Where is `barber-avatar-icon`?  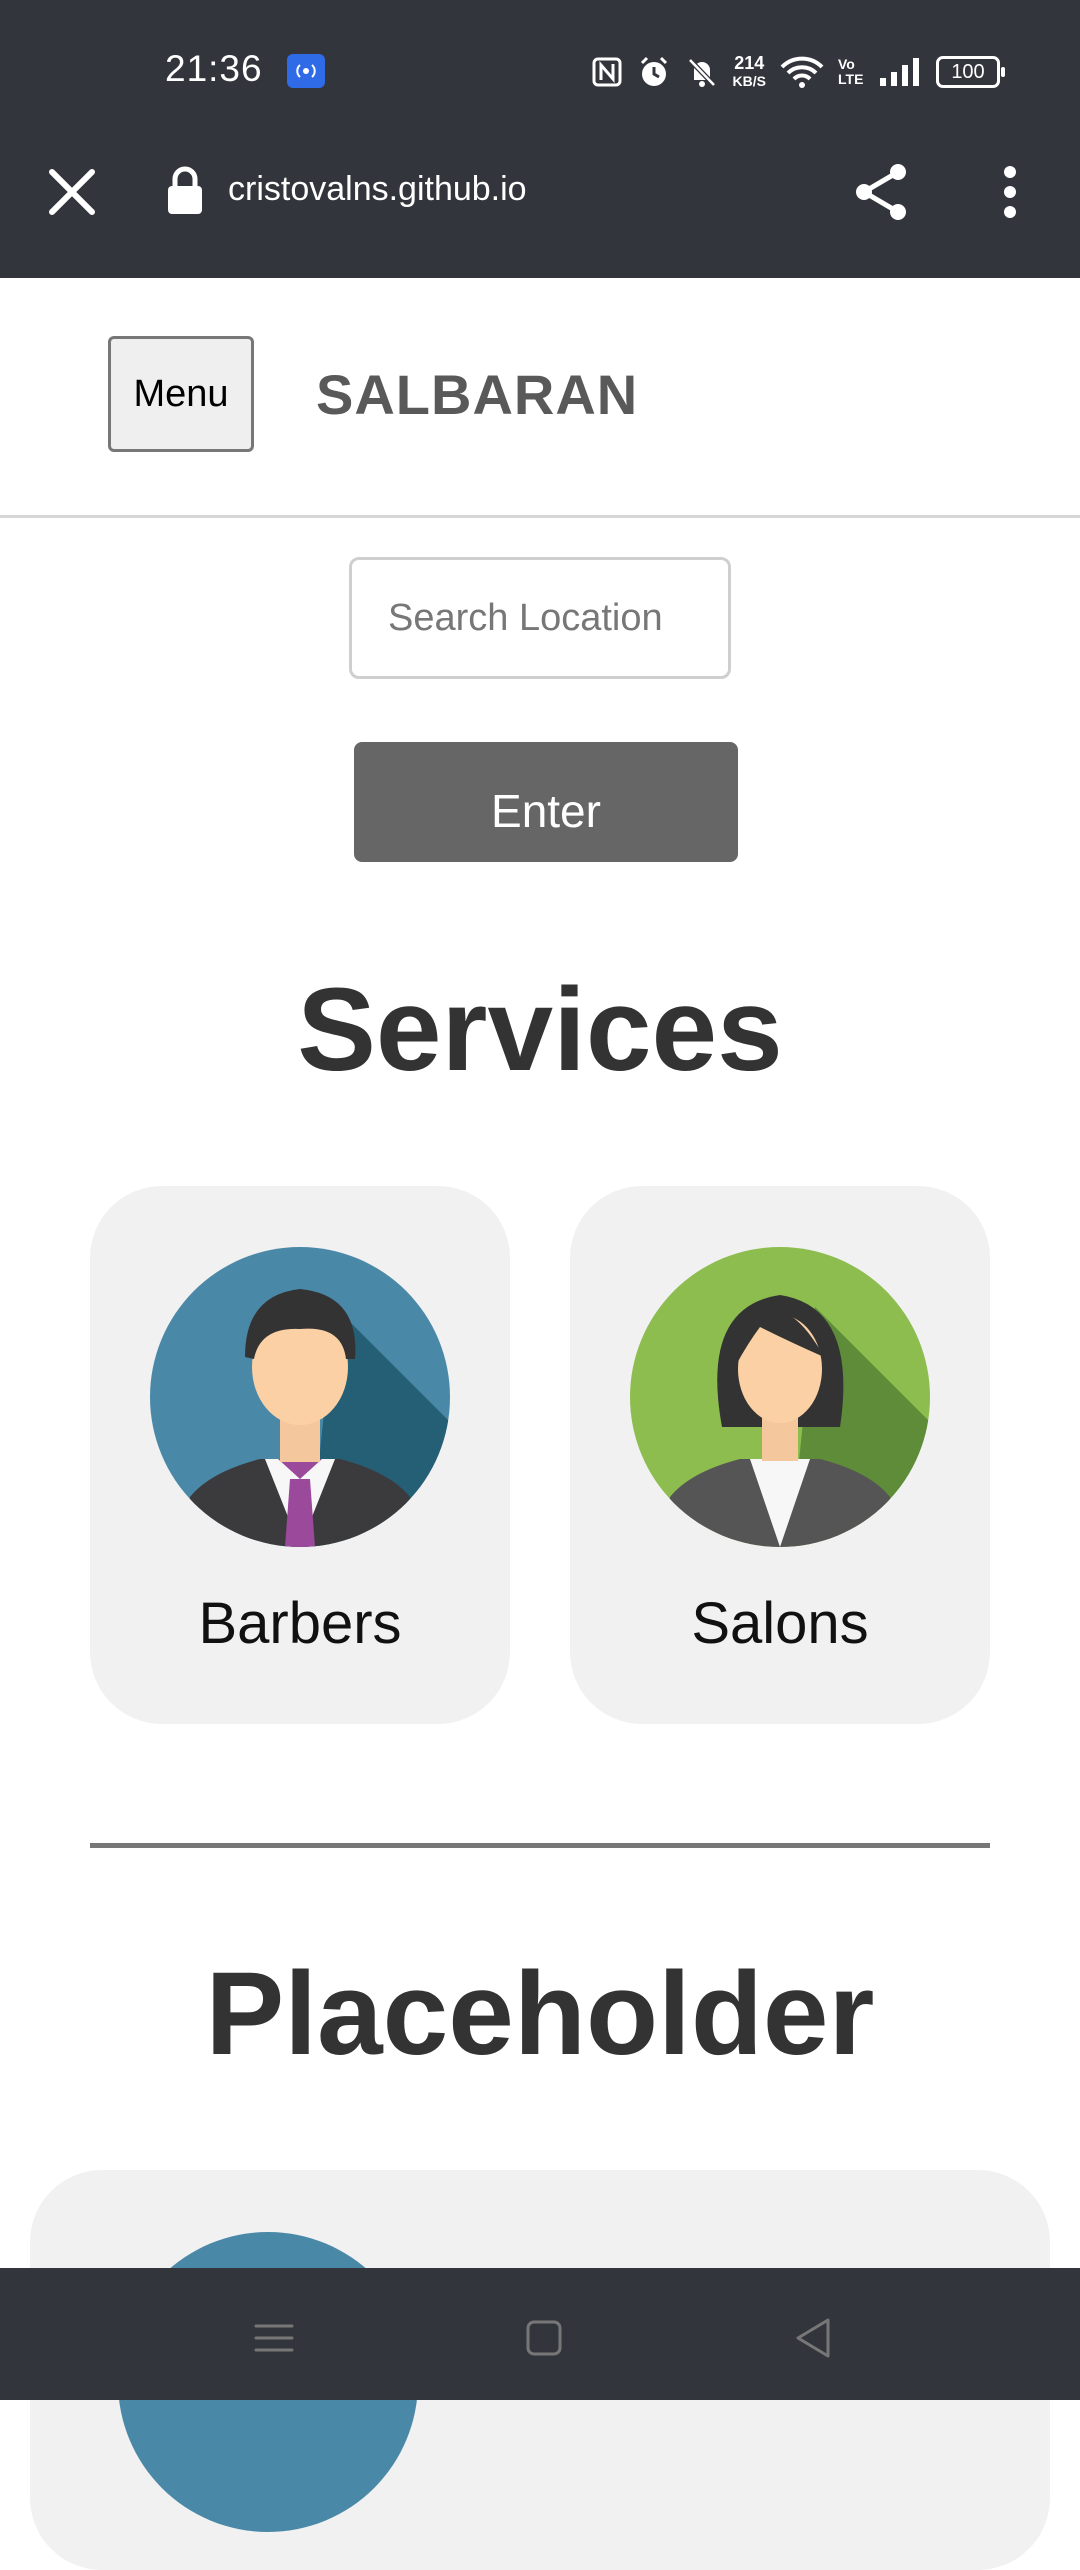 barber-avatar-icon is located at coordinates (300, 1397).